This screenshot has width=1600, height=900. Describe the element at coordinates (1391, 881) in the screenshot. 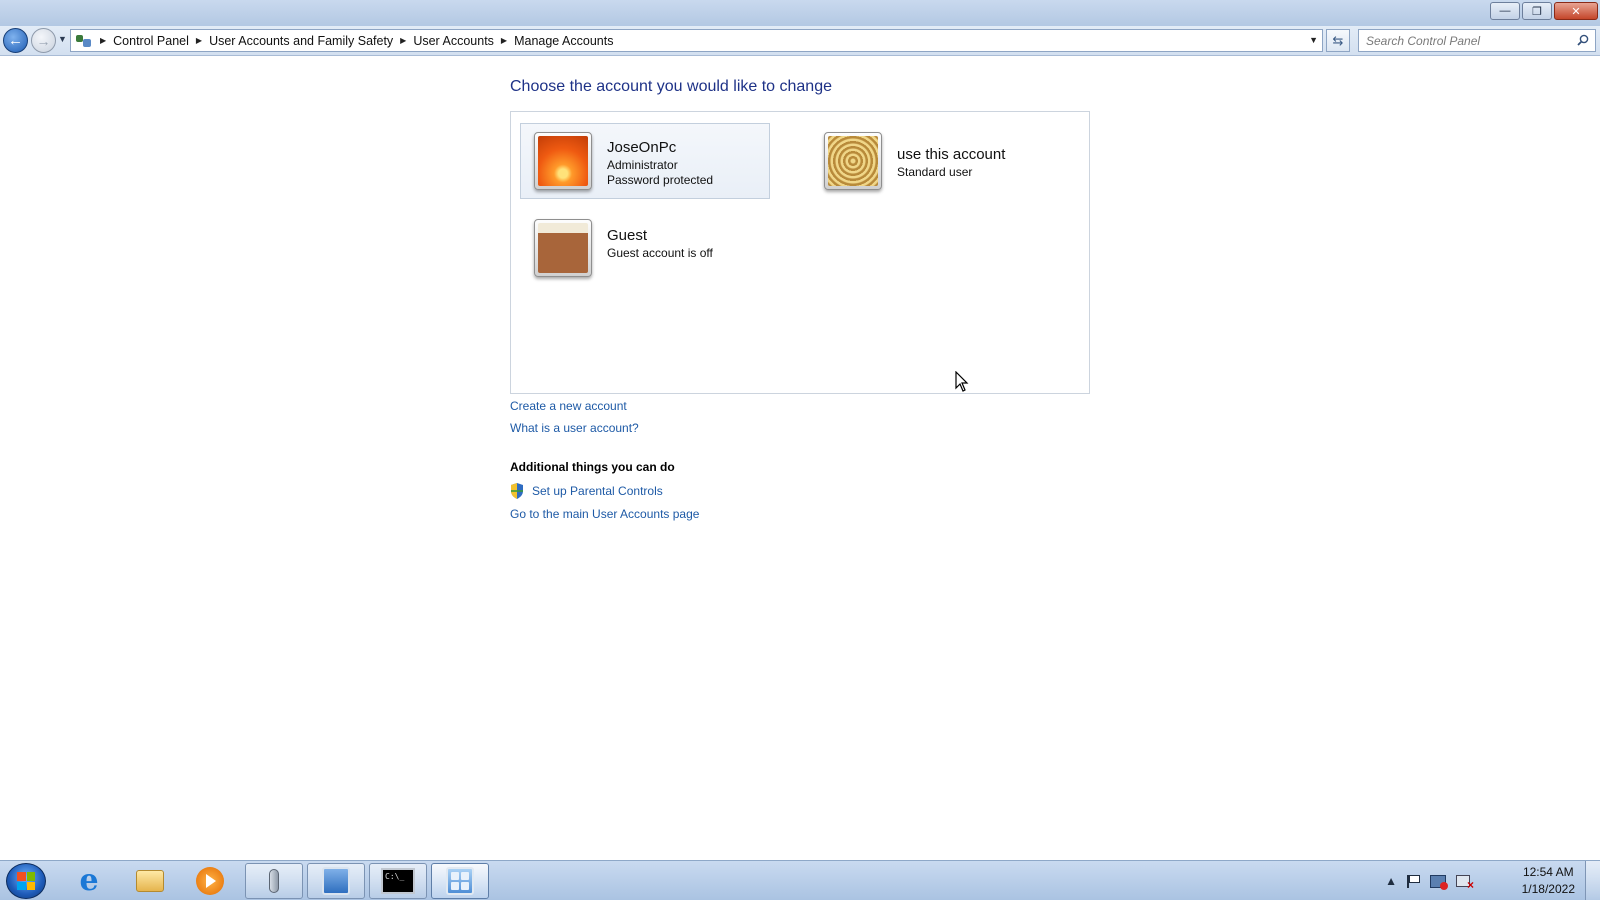

I see `show-hidden-icons-icon: ▲` at that location.